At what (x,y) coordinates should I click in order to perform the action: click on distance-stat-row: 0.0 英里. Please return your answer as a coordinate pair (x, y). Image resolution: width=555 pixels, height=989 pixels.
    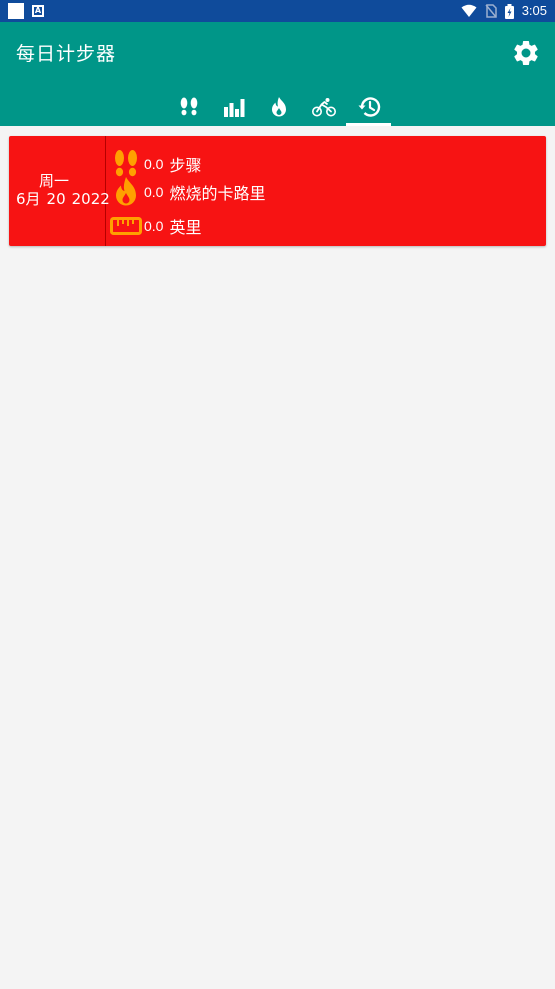
    Looking at the image, I should click on (155, 226).